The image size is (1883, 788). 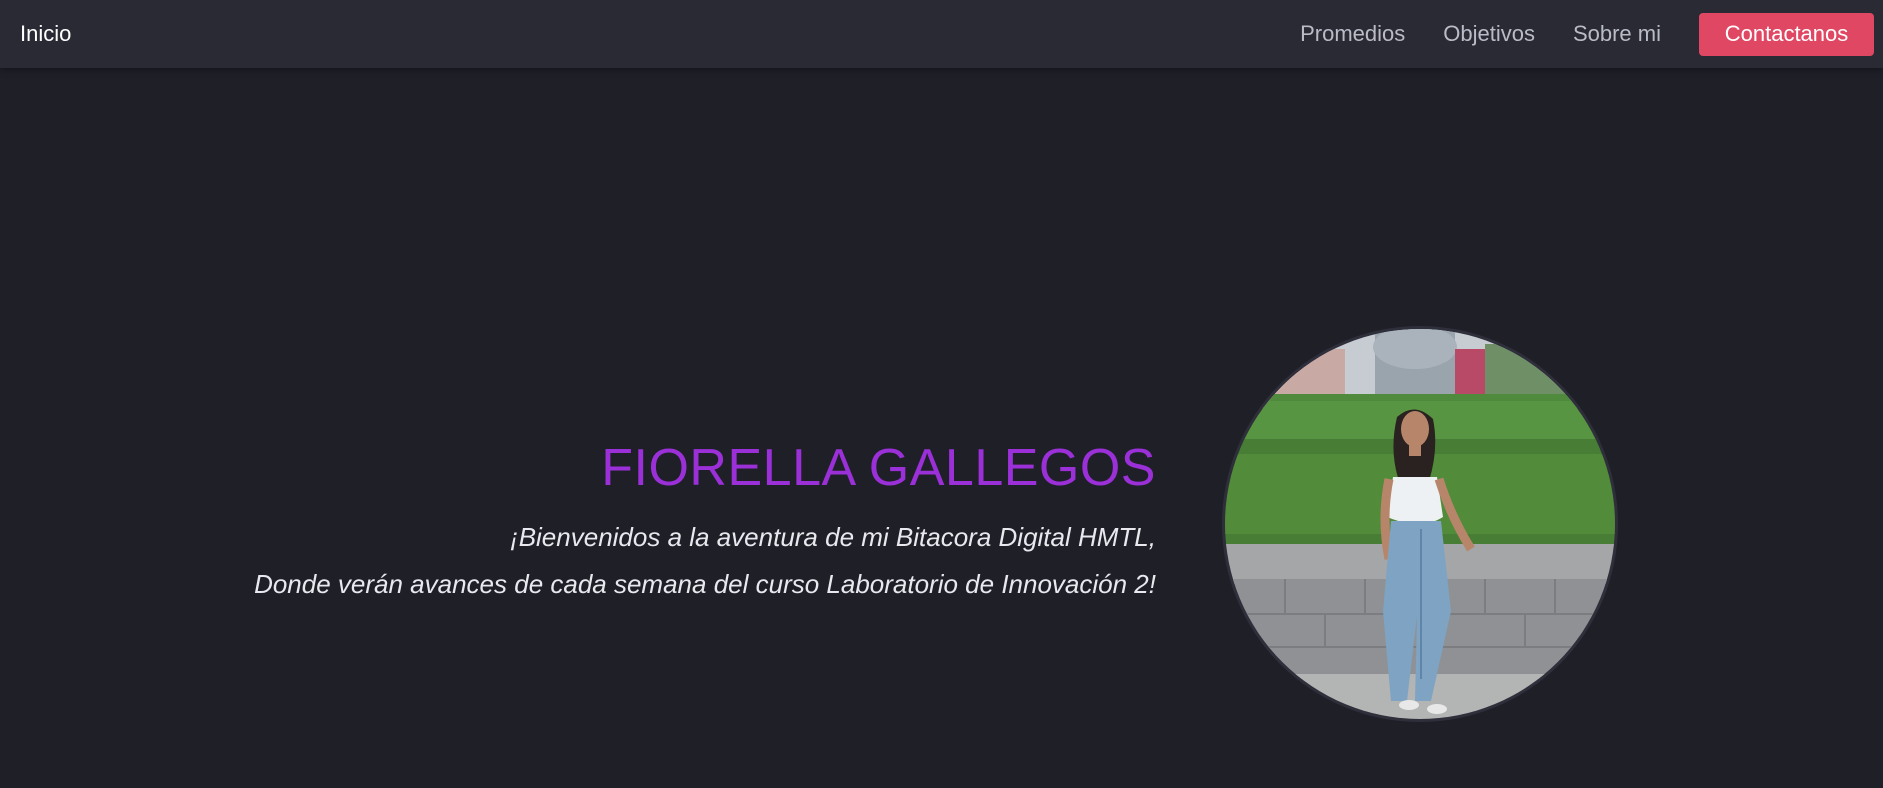 I want to click on nav-link-sobre-mi: Sobre mi, so click(x=1617, y=34).